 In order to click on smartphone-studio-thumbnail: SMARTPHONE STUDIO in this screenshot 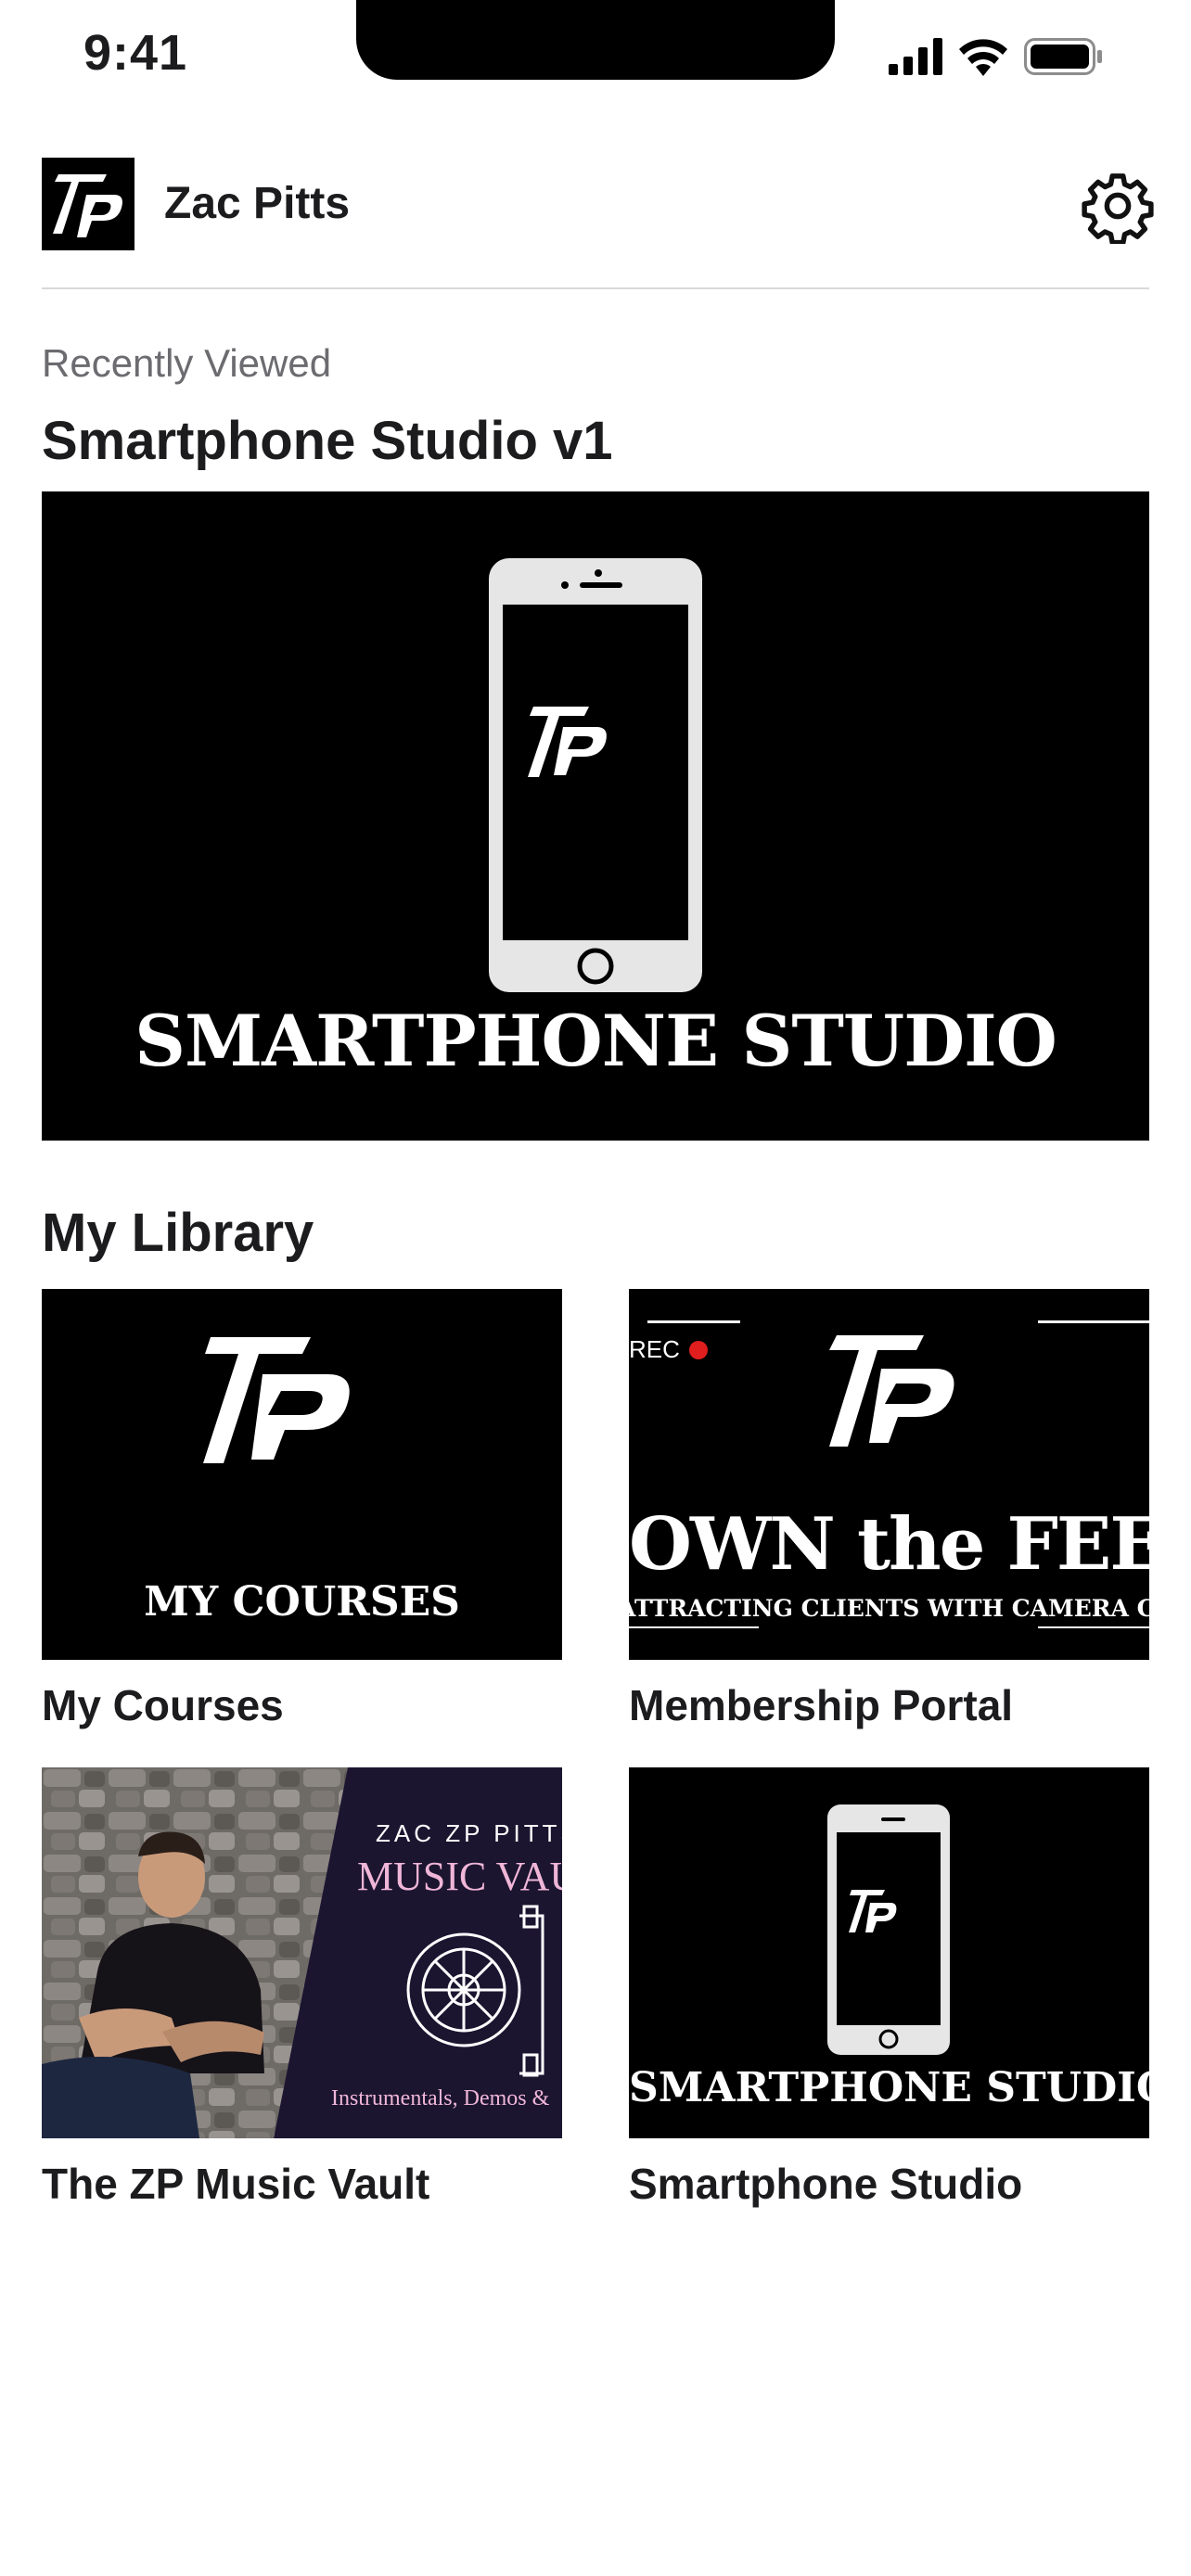, I will do `click(889, 1953)`.